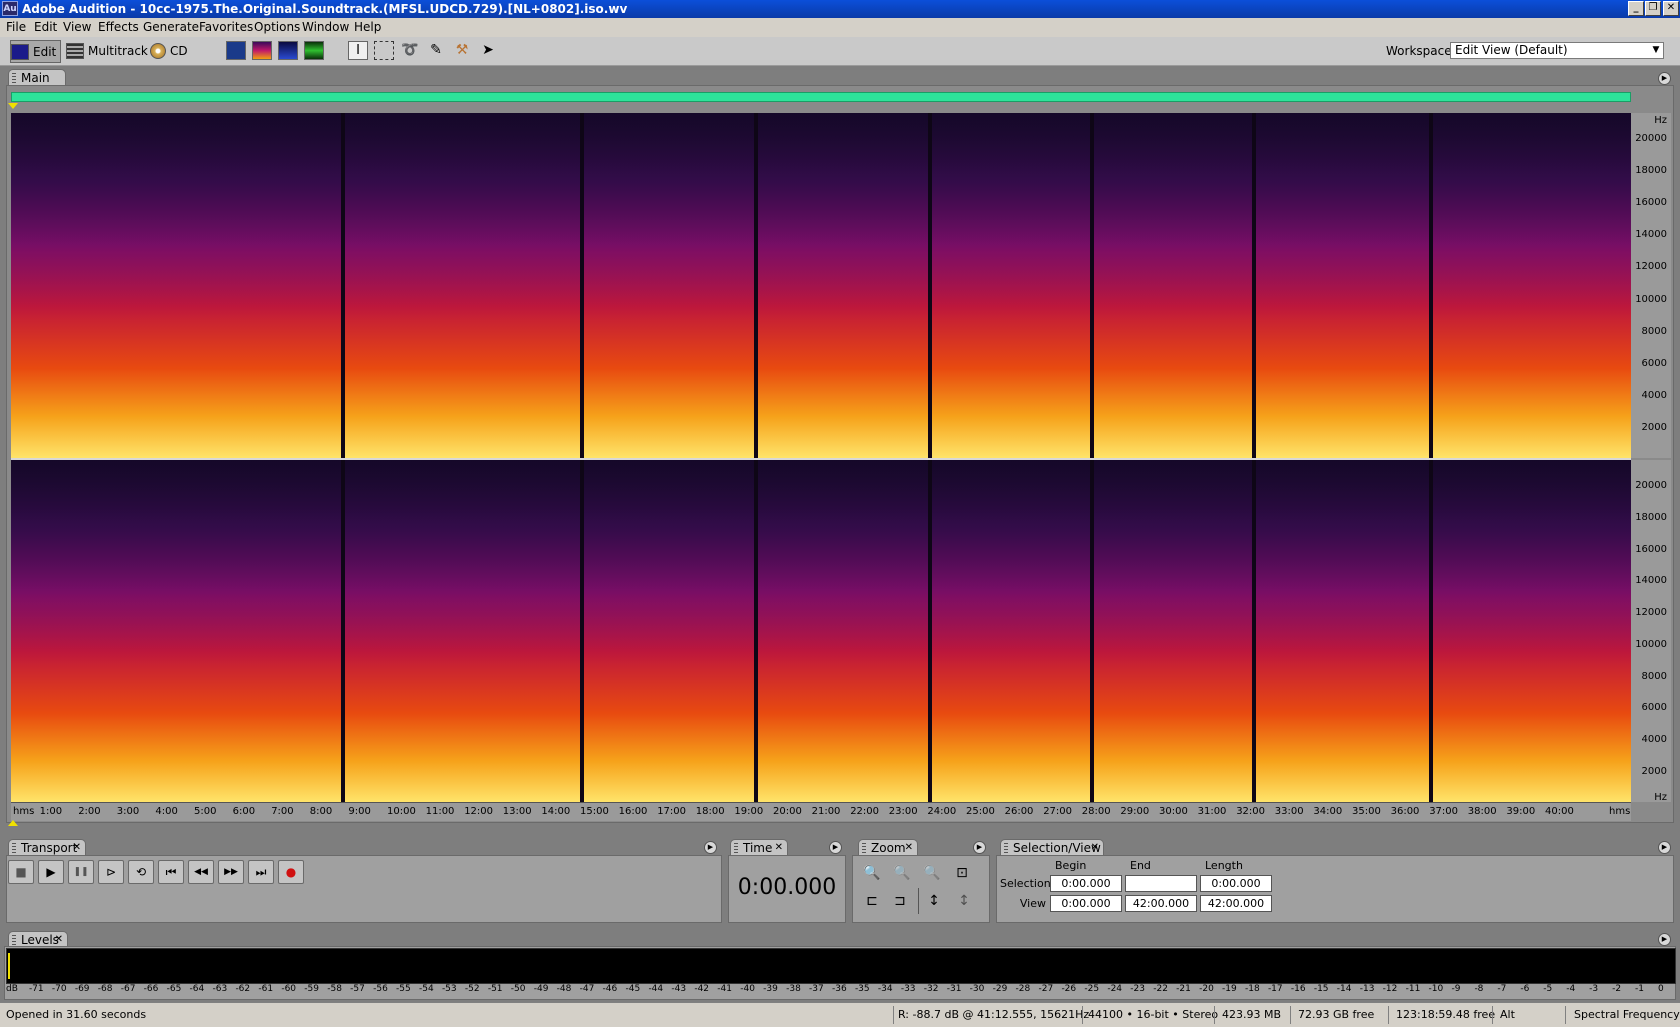  What do you see at coordinates (872, 873) in the screenshot?
I see `zoom-in-horizontal-icon: 🔍` at bounding box center [872, 873].